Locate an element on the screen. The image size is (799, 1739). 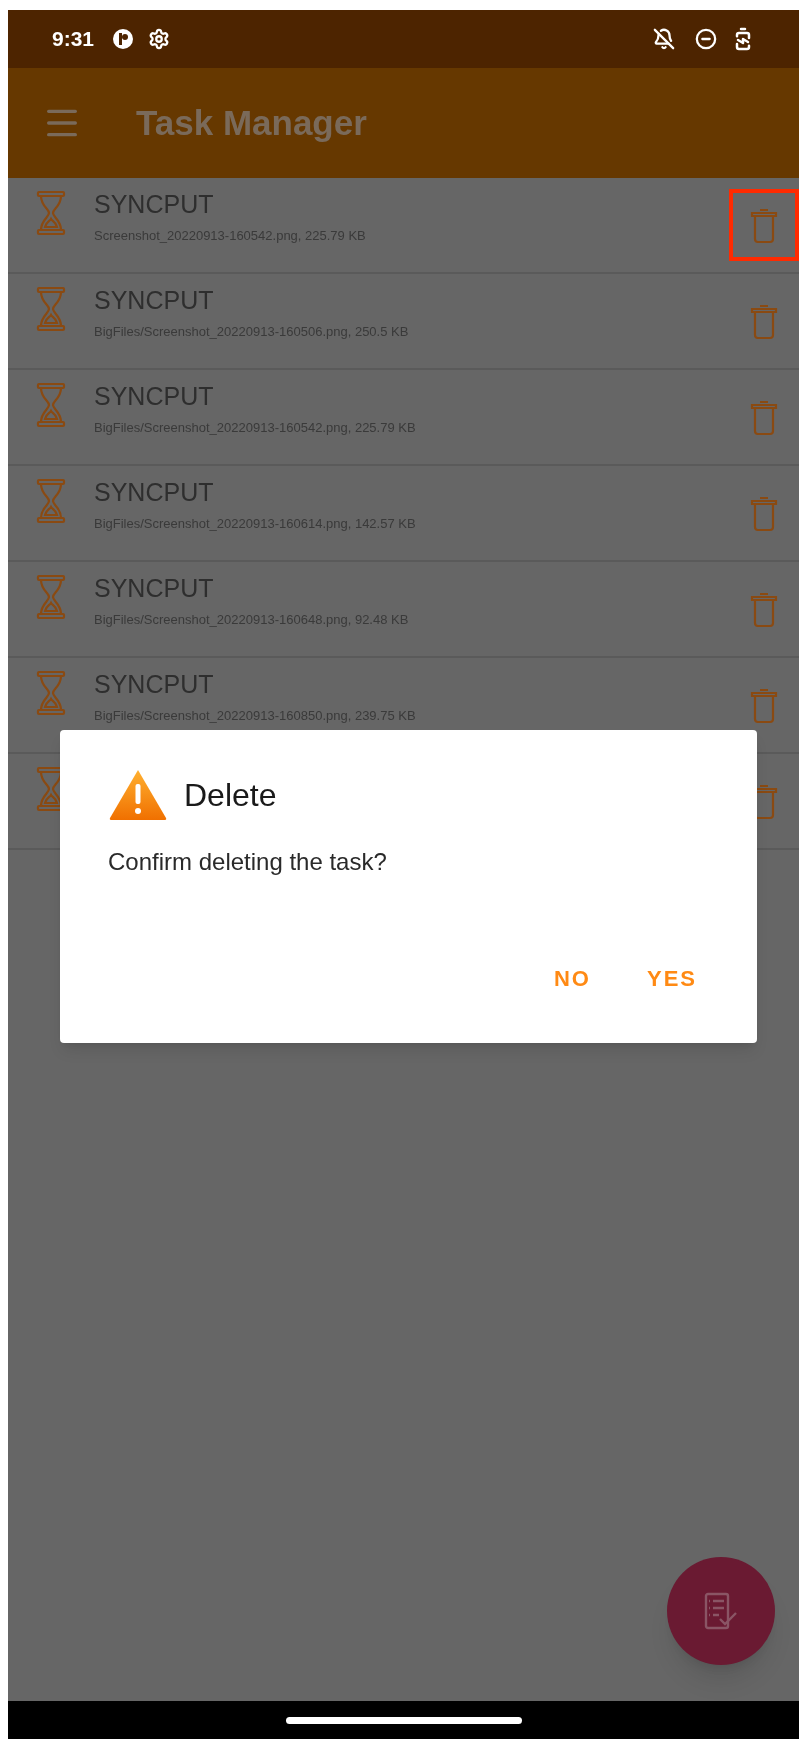
status-time: 9:31 is located at coordinates (73, 39).